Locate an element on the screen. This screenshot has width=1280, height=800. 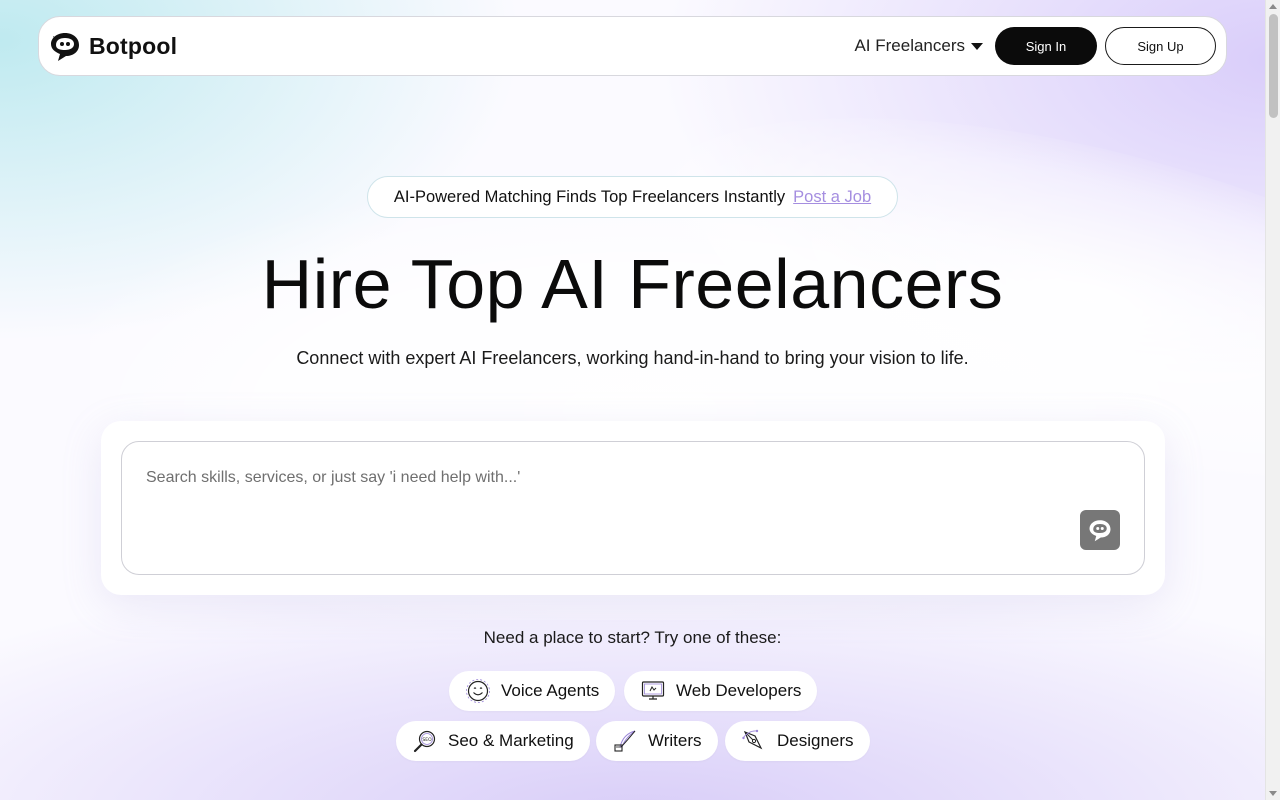
seo-magnifier-icon: SEO is located at coordinates (424, 741).